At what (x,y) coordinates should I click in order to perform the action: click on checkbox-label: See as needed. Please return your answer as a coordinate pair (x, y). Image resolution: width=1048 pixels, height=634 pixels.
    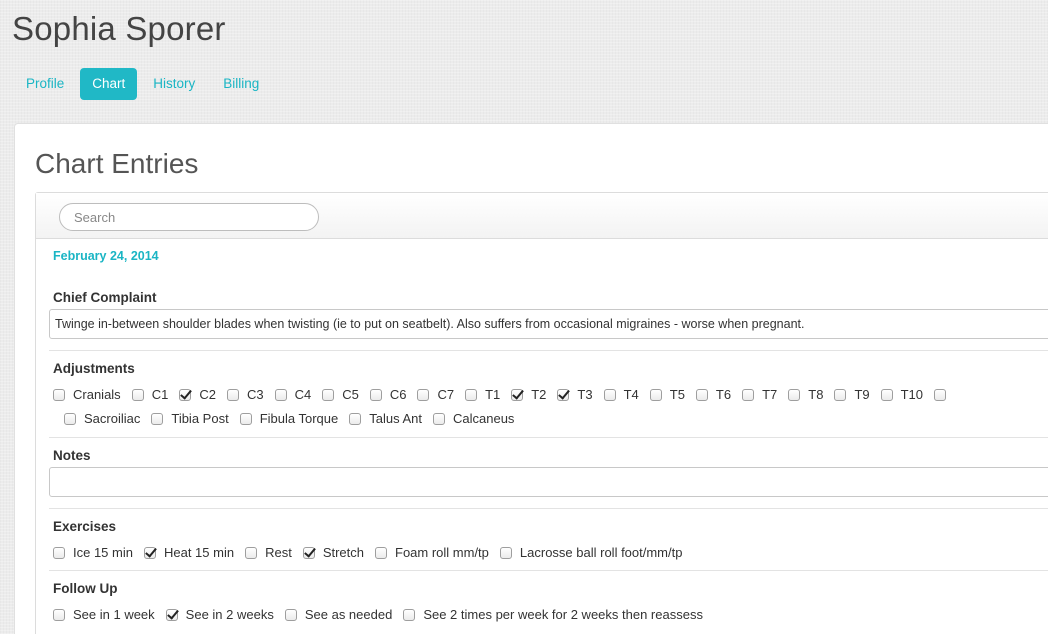
    Looking at the image, I should click on (348, 614).